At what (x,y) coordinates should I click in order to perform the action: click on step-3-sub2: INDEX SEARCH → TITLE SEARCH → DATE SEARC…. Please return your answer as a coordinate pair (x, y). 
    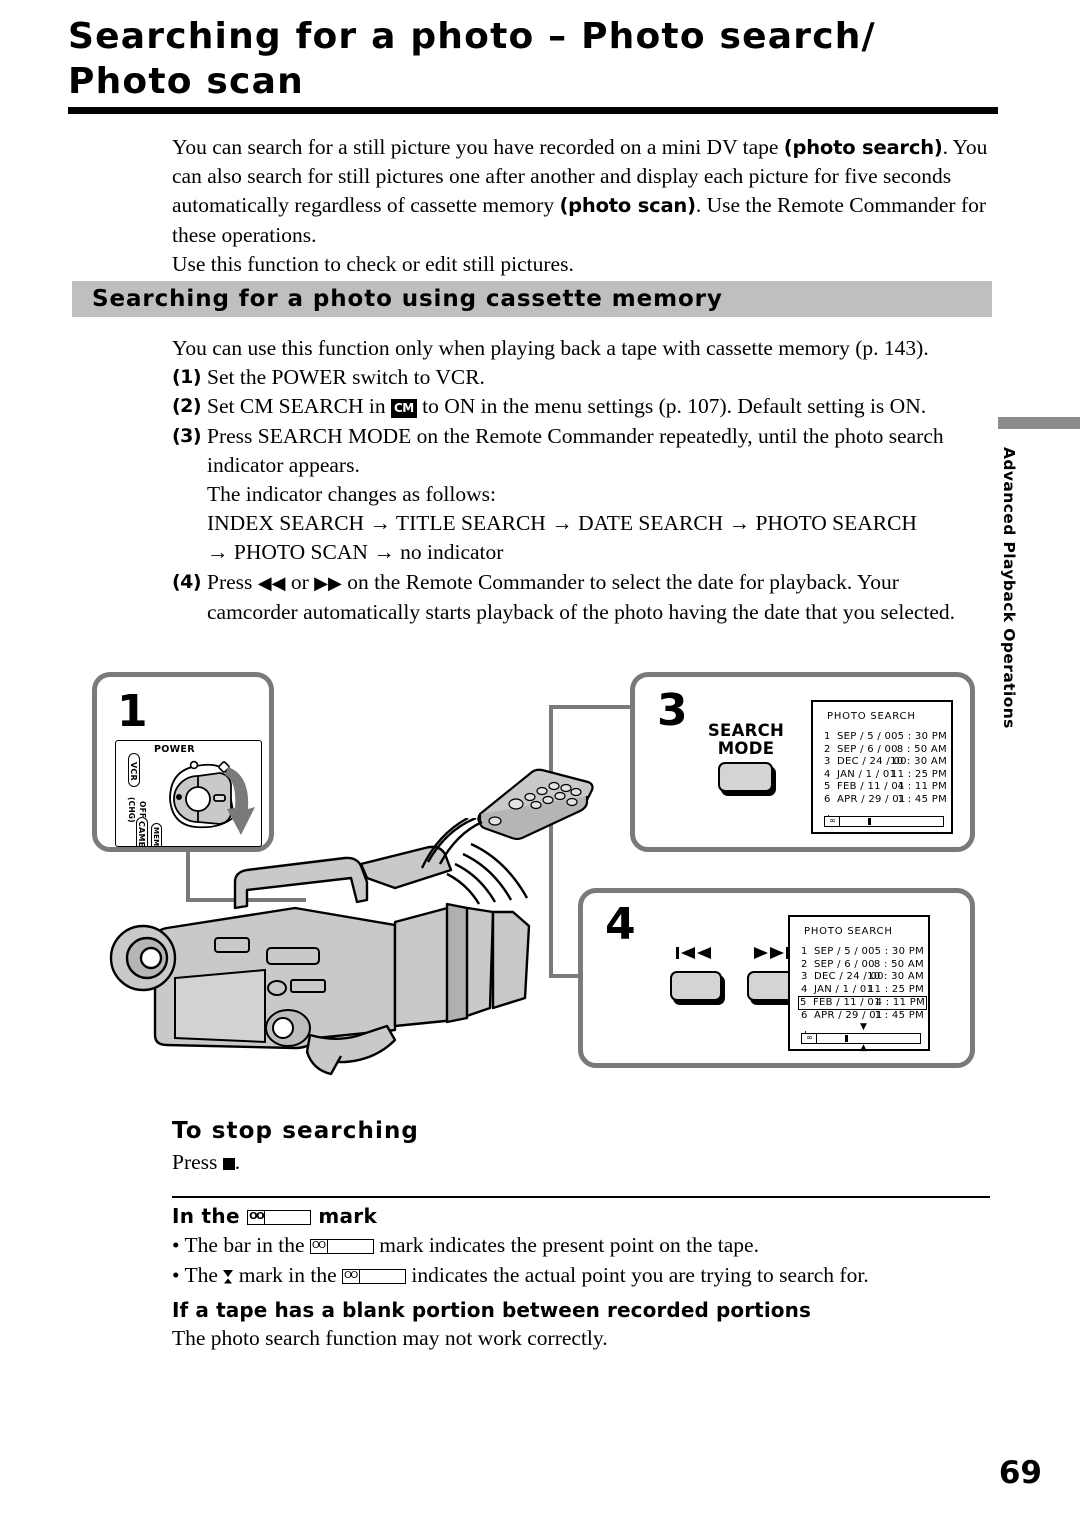
    Looking at the image, I should click on (562, 523).